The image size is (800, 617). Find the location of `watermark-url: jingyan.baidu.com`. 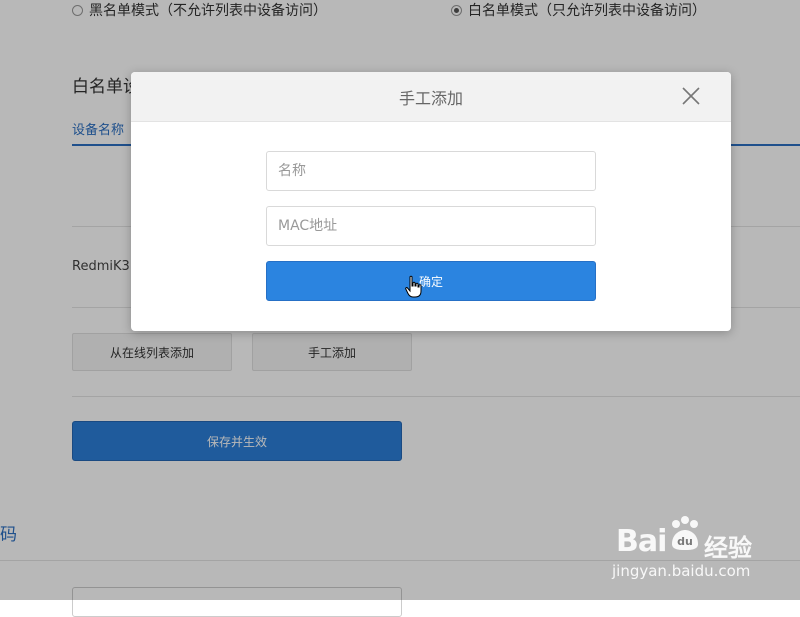

watermark-url: jingyan.baidu.com is located at coordinates (681, 571).